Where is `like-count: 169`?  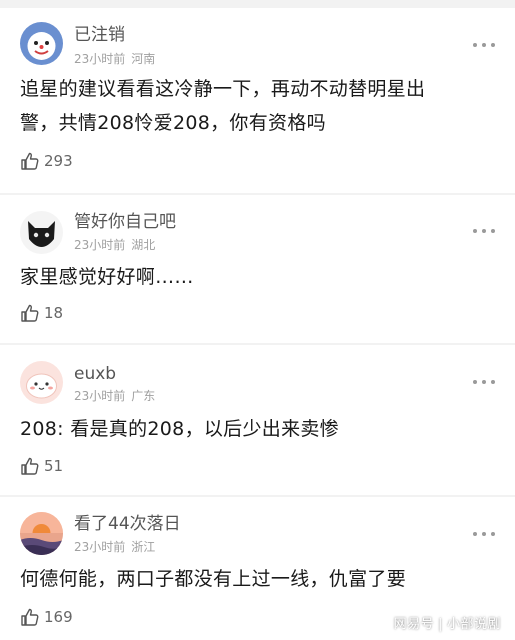 like-count: 169 is located at coordinates (58, 617).